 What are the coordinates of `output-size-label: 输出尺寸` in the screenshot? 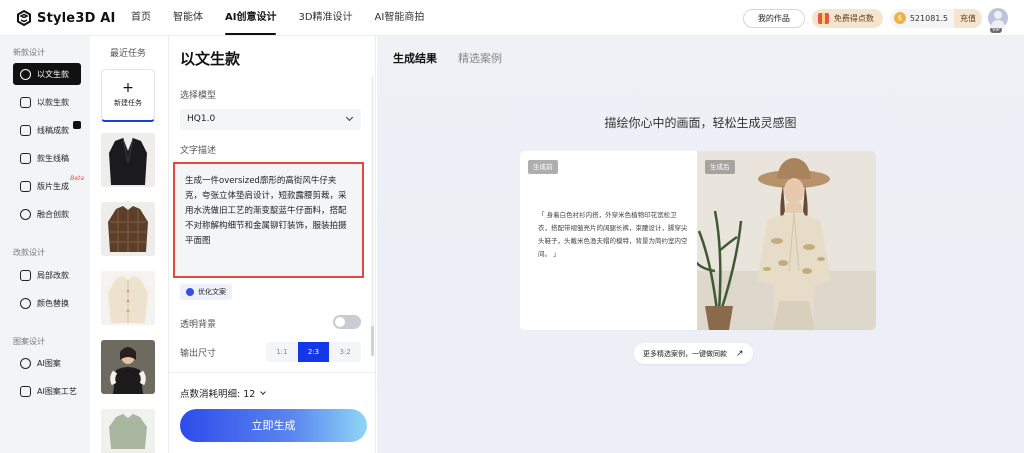 It's located at (198, 354).